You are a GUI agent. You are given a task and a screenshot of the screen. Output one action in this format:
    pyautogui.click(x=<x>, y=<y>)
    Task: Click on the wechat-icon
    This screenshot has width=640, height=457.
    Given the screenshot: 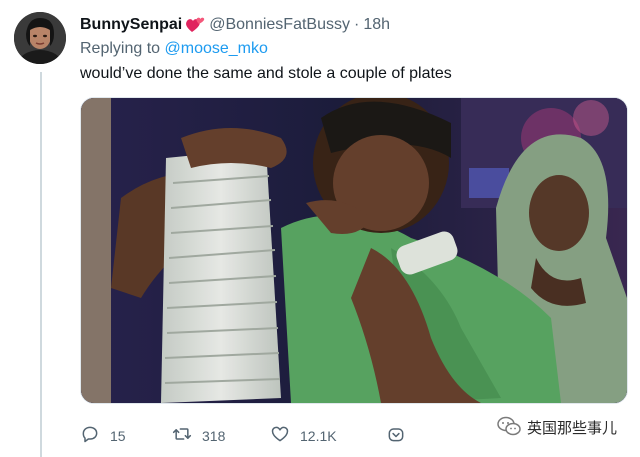 What is the action you would take?
    pyautogui.click(x=509, y=427)
    